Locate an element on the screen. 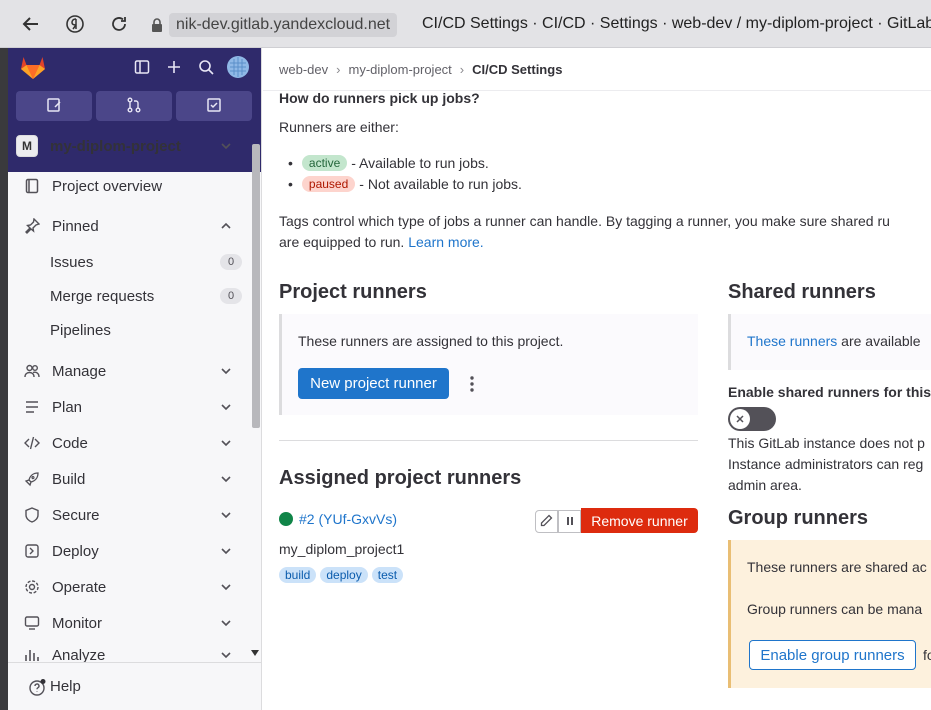  nav-label: Deploy is located at coordinates (75, 551).